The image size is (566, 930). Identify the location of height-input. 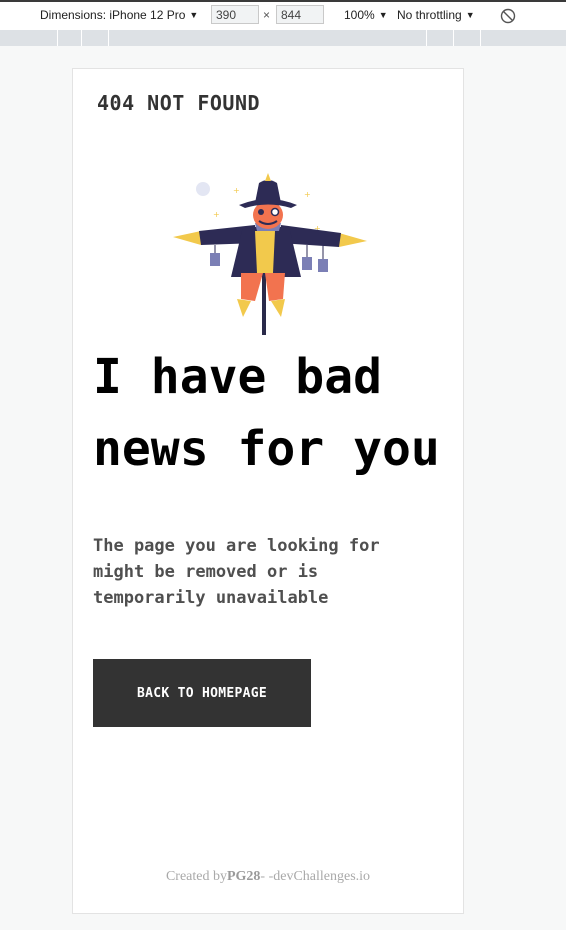
(300, 14).